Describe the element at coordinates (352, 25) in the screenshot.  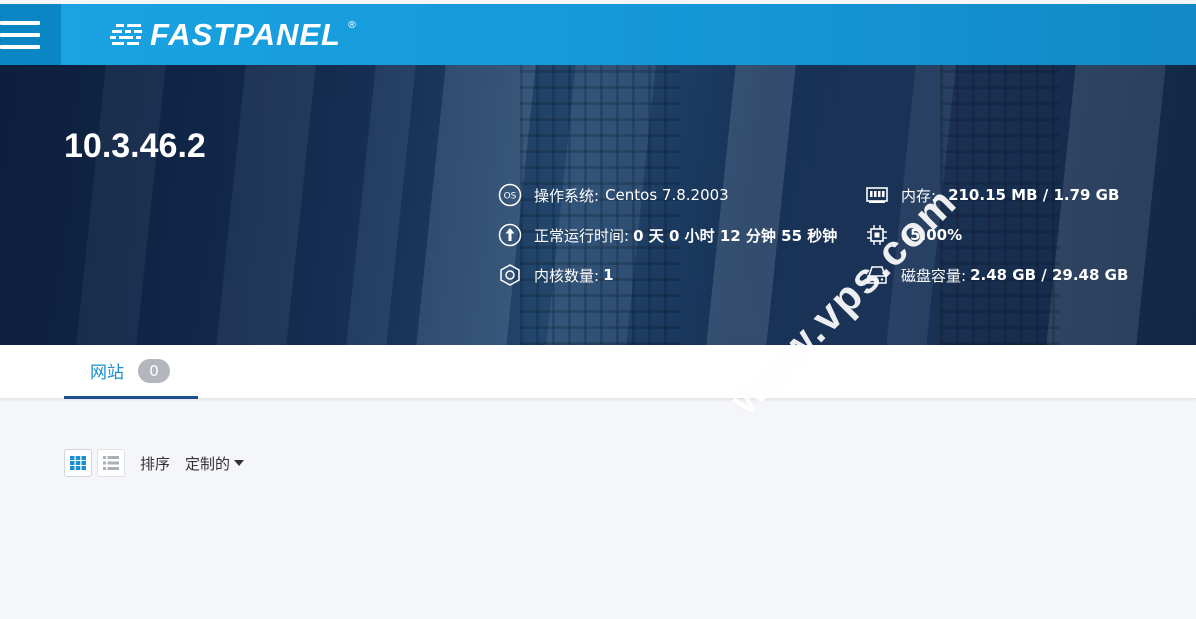
I see `registered-mark: ®` at that location.